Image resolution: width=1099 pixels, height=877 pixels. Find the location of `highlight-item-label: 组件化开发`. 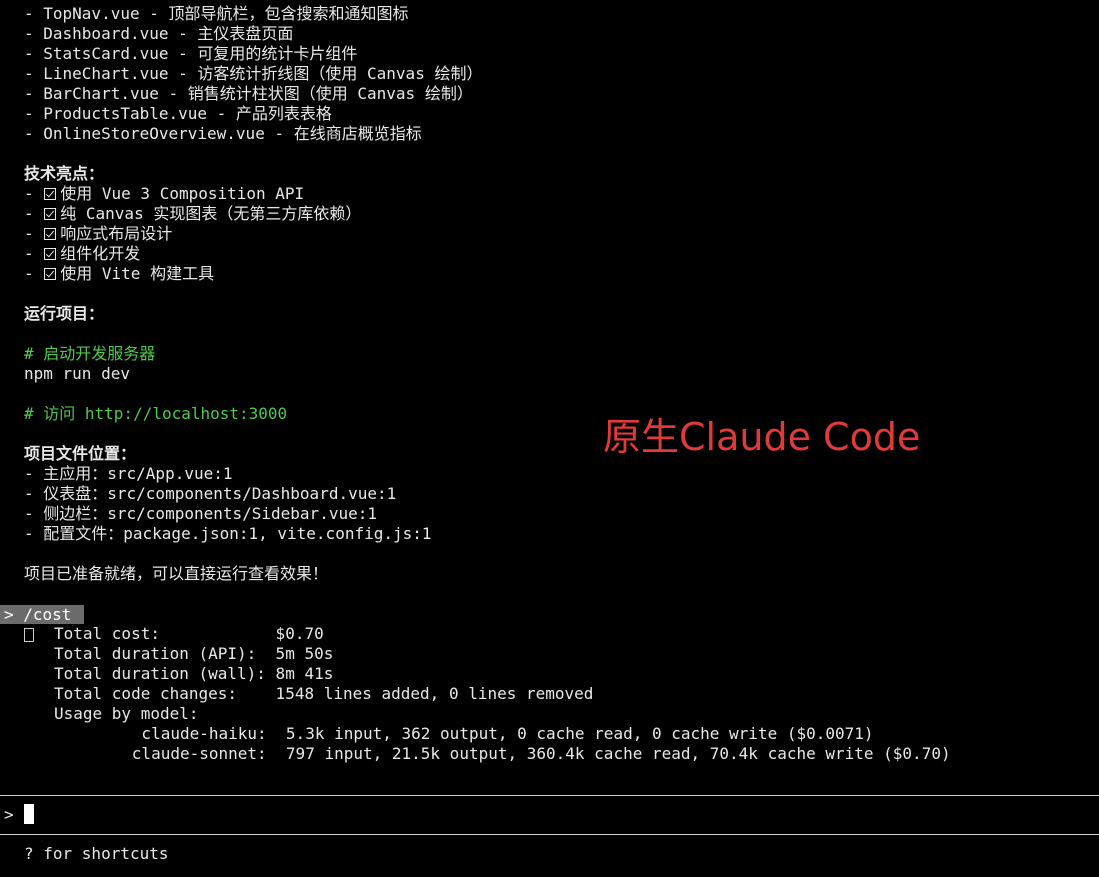

highlight-item-label: 组件化开发 is located at coordinates (100, 253).